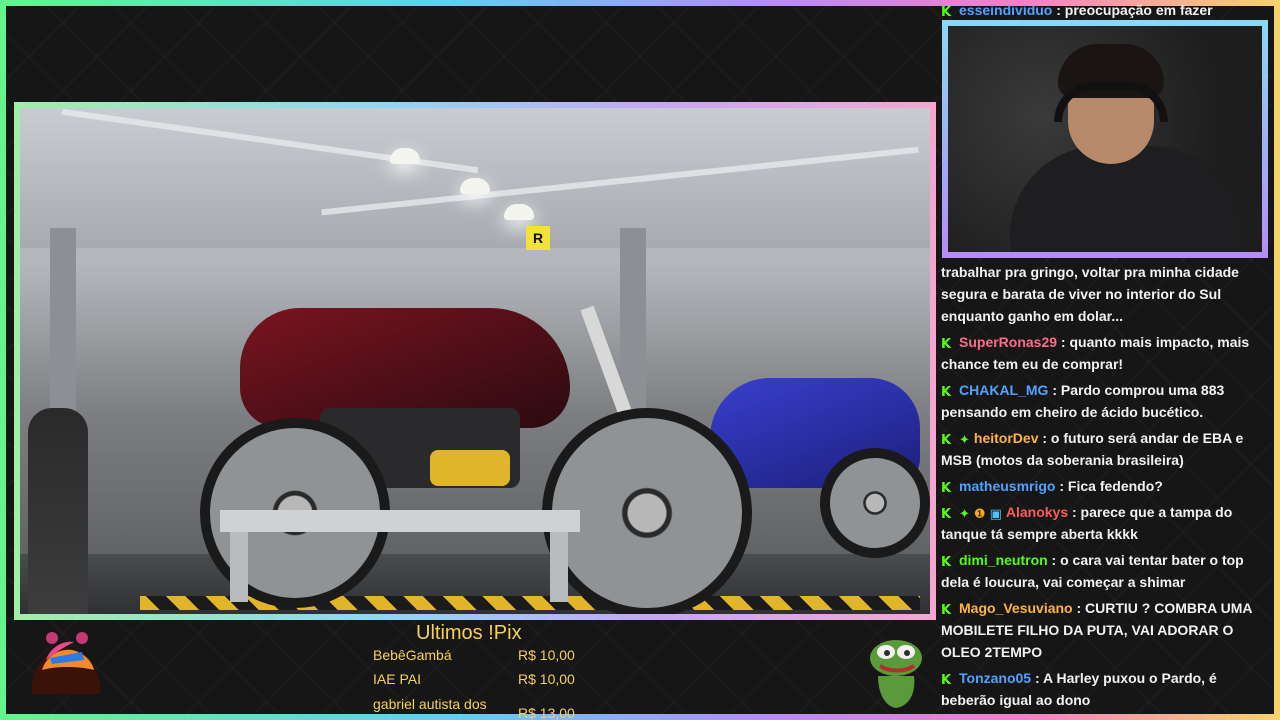 This screenshot has height=720, width=1280. What do you see at coordinates (1105, 139) in the screenshot?
I see `webcam` at bounding box center [1105, 139].